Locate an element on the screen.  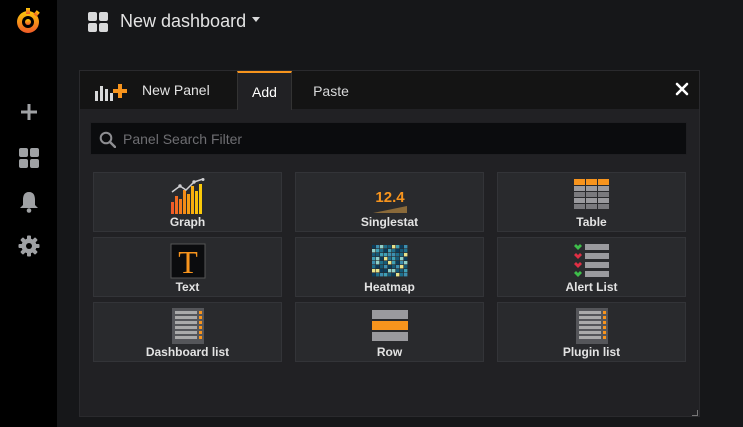
plugin-list-thumb-icon is located at coordinates (592, 326).